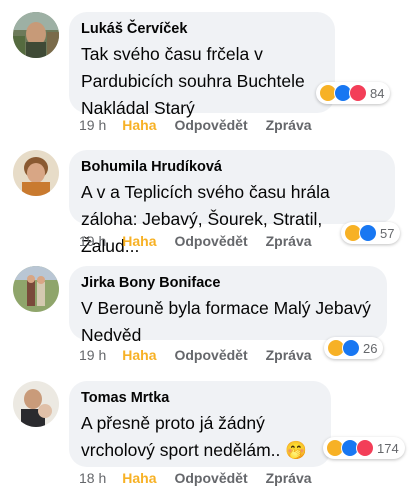 The image size is (415, 500). What do you see at coordinates (92, 478) in the screenshot?
I see `comment-time: 18 h` at bounding box center [92, 478].